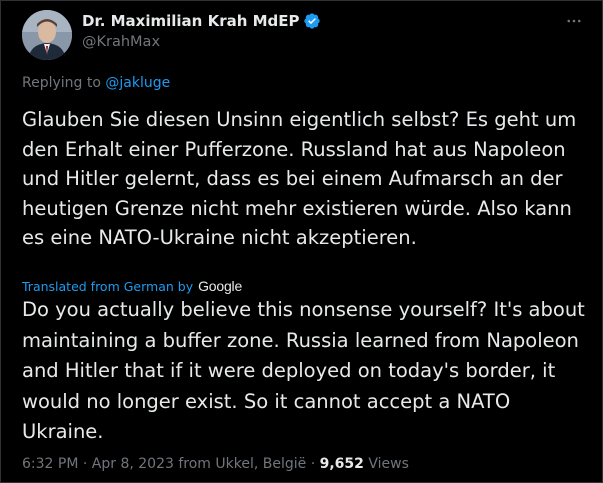  I want to click on more-horizontal-icon, so click(574, 21).